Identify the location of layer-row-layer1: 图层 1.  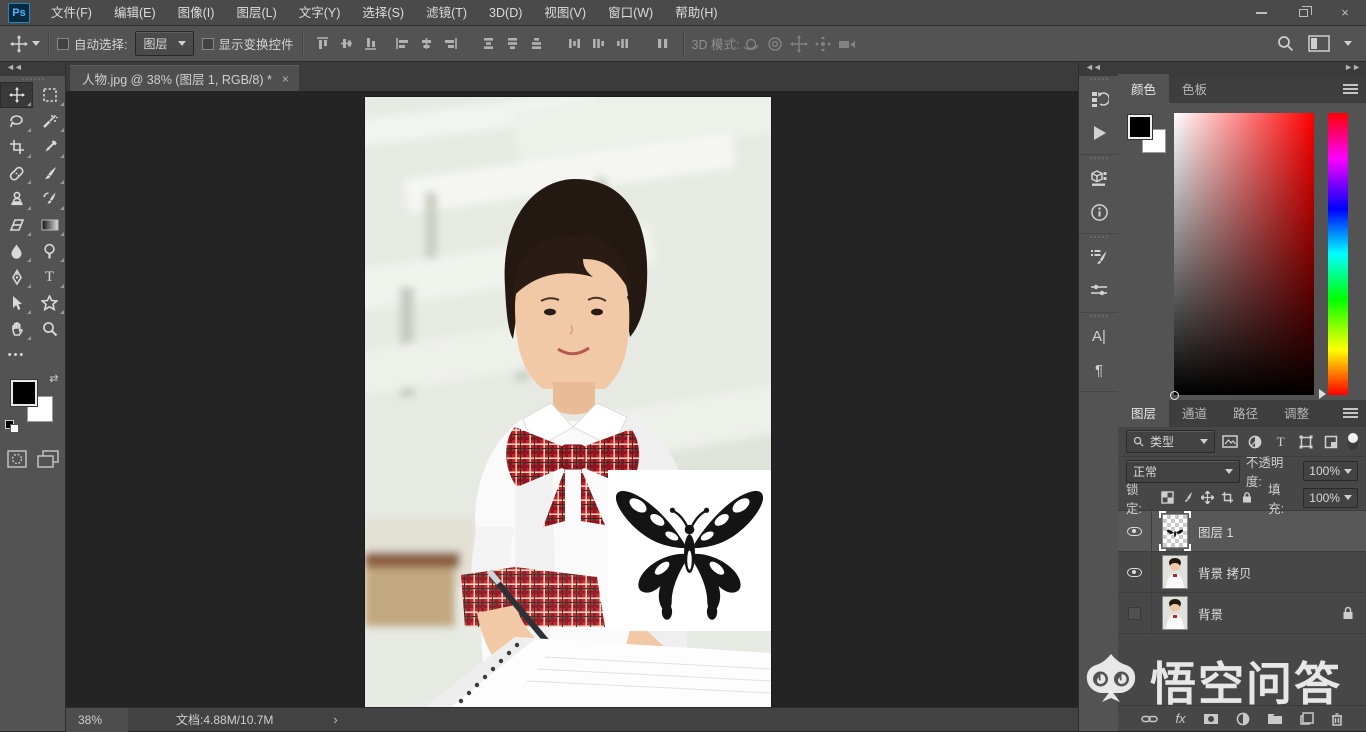
(1242, 531).